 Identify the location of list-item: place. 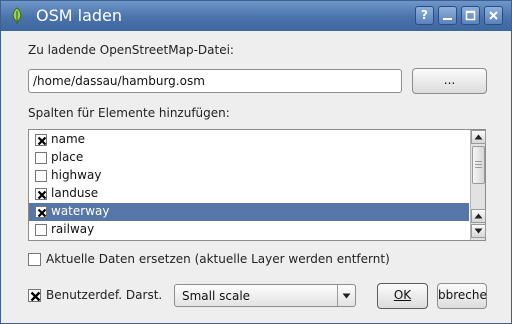
(249, 158).